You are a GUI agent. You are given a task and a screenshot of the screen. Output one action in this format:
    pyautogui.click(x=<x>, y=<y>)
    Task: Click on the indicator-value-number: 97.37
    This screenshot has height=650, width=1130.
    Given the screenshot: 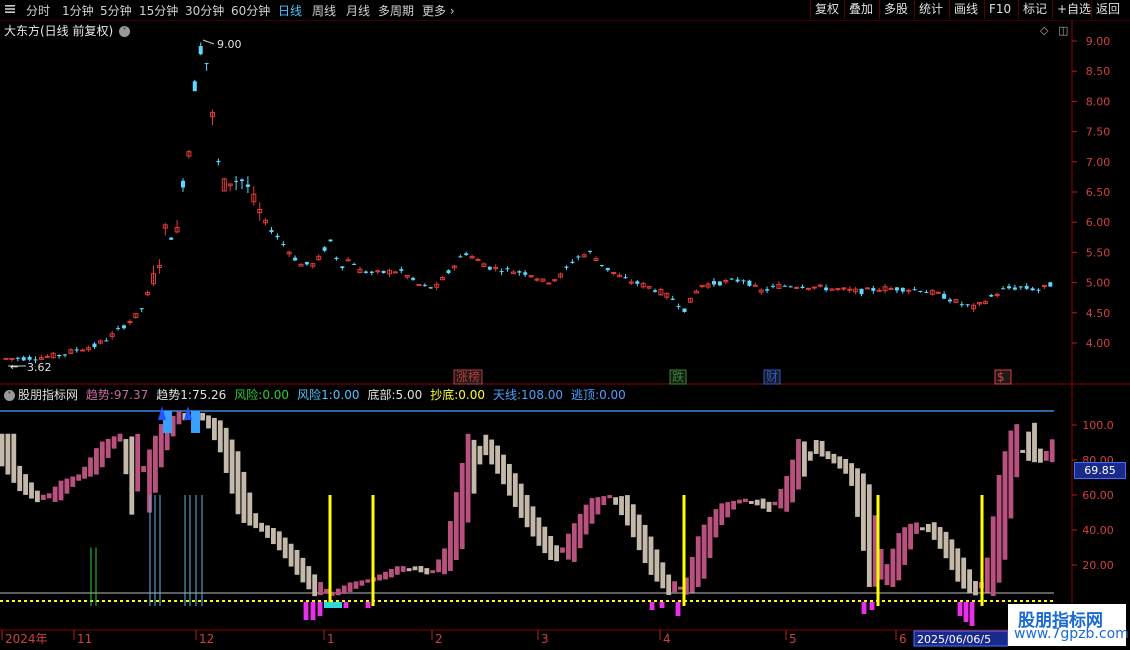 What is the action you would take?
    pyautogui.click(x=131, y=395)
    